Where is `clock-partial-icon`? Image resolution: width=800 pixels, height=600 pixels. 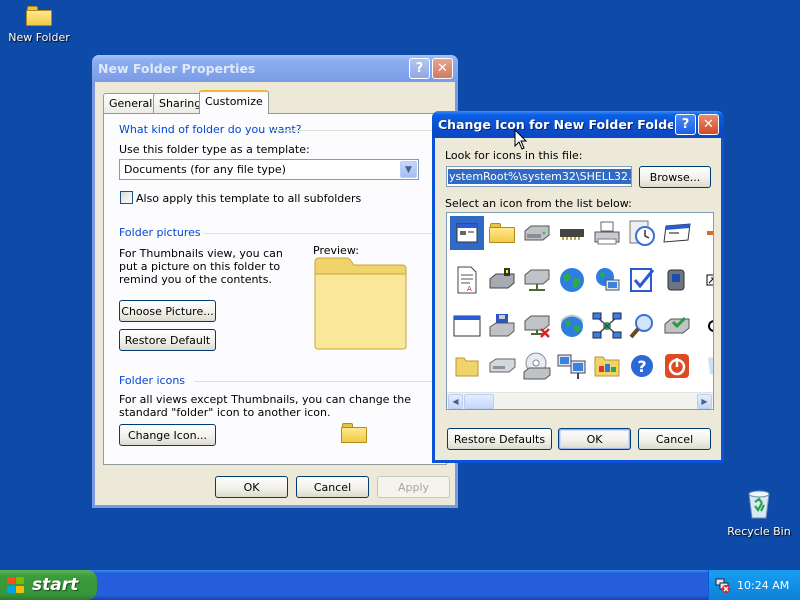
clock-partial-icon is located at coordinates (704, 326).